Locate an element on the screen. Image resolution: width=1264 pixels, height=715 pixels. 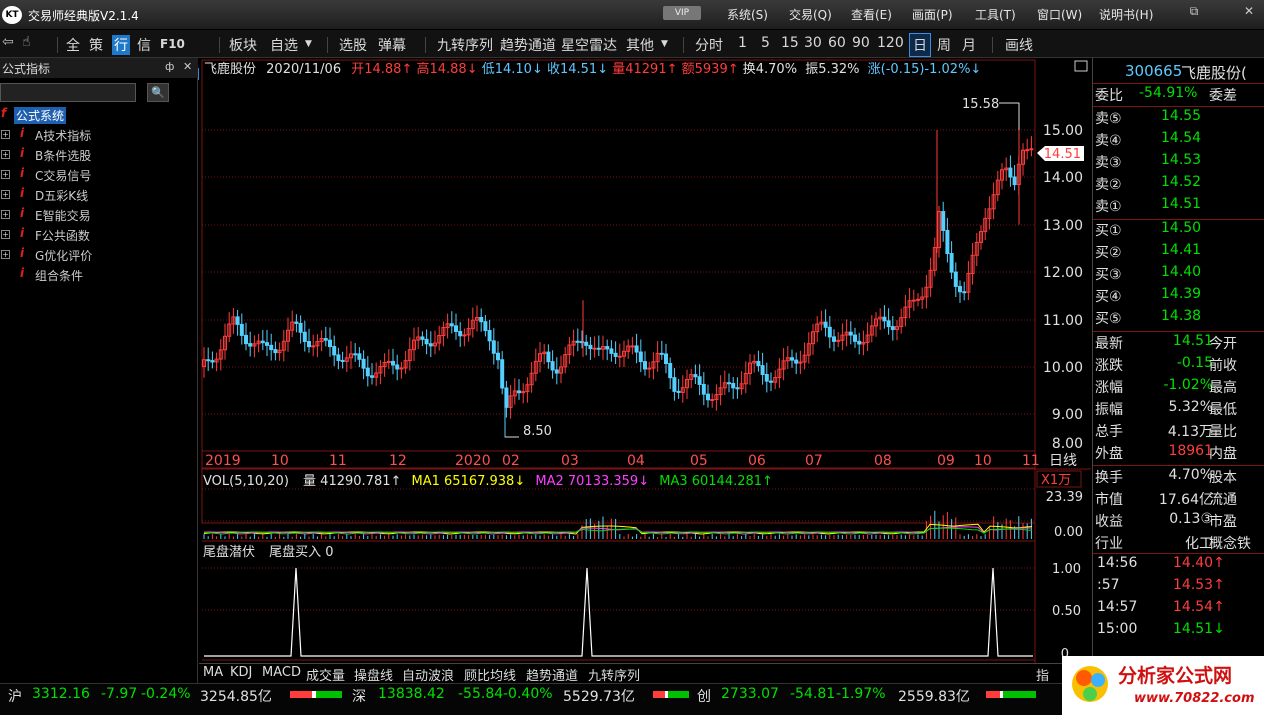
menu-system: 系统(S) is located at coordinates (747, 14).